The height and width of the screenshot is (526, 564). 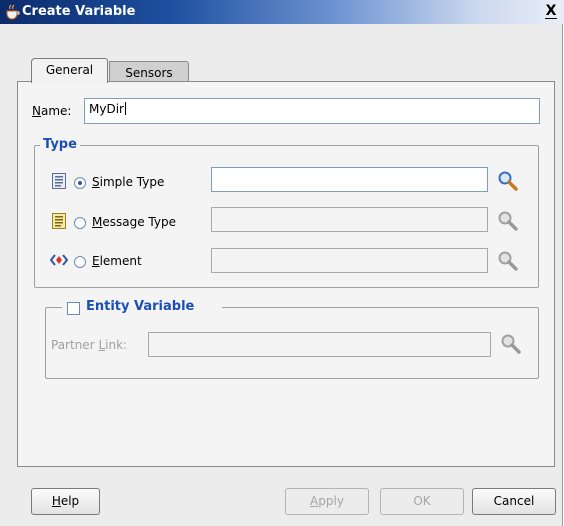 What do you see at coordinates (140, 306) in the screenshot?
I see `entity-variable-legend: Entity Variable` at bounding box center [140, 306].